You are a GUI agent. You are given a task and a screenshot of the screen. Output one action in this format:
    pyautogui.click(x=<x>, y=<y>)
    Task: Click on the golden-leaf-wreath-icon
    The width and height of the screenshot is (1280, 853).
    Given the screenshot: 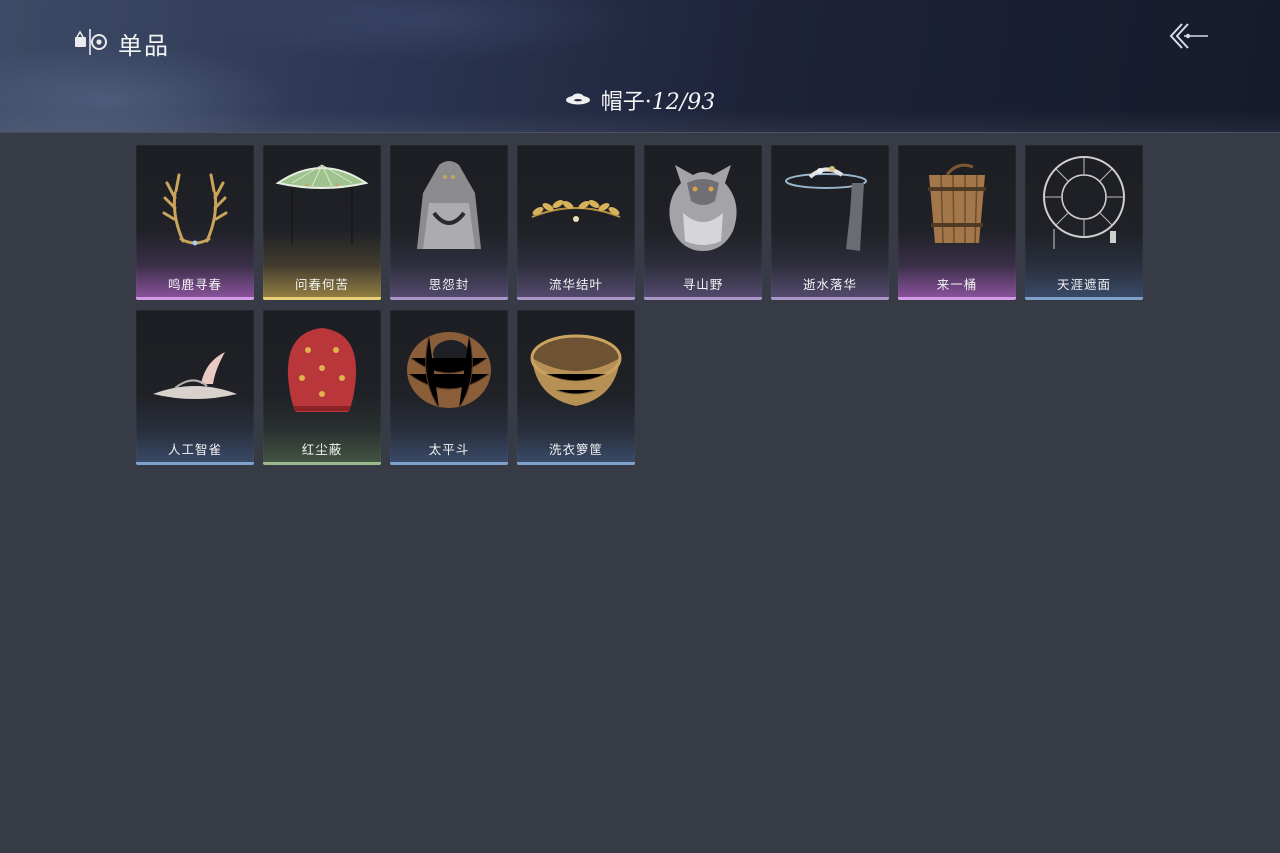 What is the action you would take?
    pyautogui.click(x=576, y=203)
    